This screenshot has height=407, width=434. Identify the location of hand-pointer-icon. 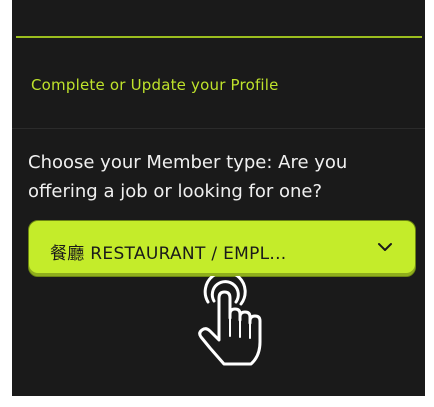
(230, 321).